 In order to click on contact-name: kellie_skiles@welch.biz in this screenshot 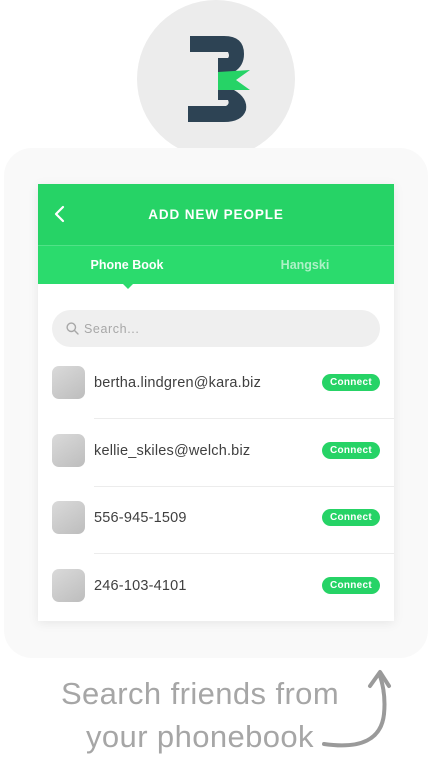, I will do `click(172, 451)`.